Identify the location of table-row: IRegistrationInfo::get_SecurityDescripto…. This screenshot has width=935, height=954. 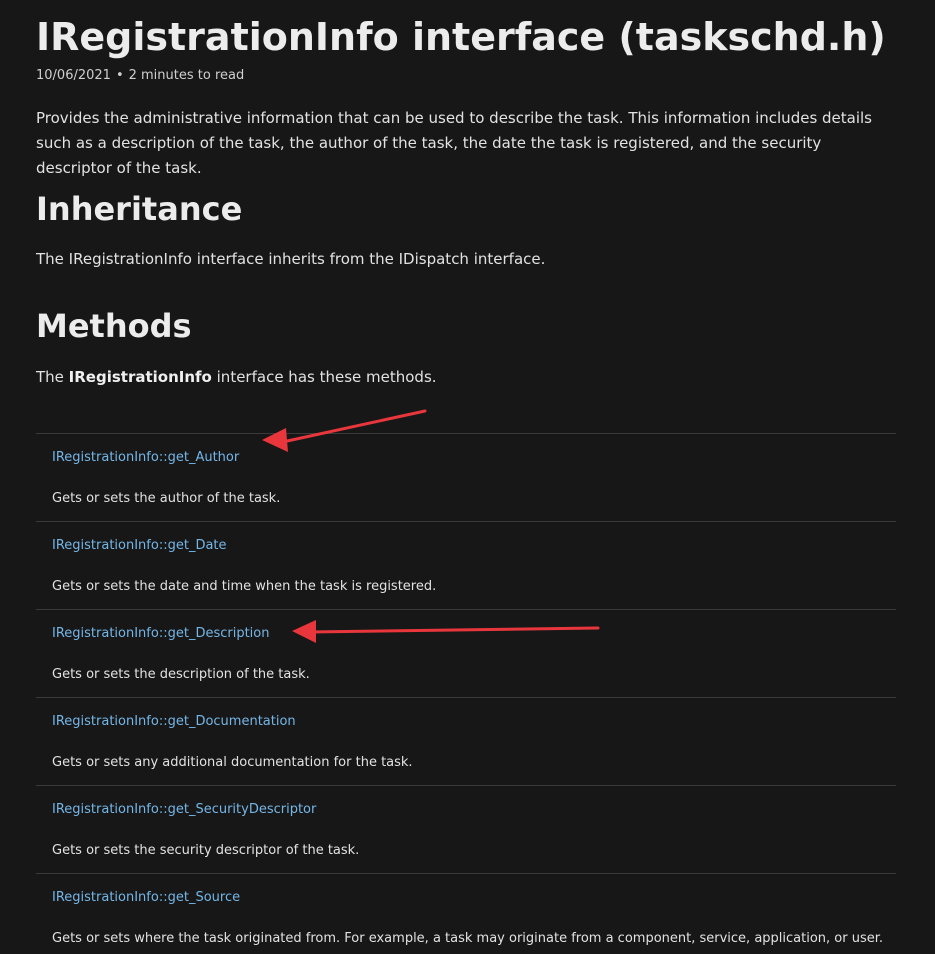
(466, 829).